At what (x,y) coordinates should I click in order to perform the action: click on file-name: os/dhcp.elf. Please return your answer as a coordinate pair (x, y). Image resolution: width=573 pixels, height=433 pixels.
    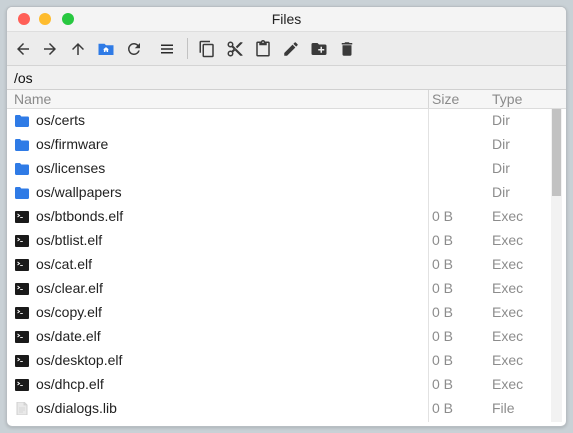
    Looking at the image, I should click on (70, 384).